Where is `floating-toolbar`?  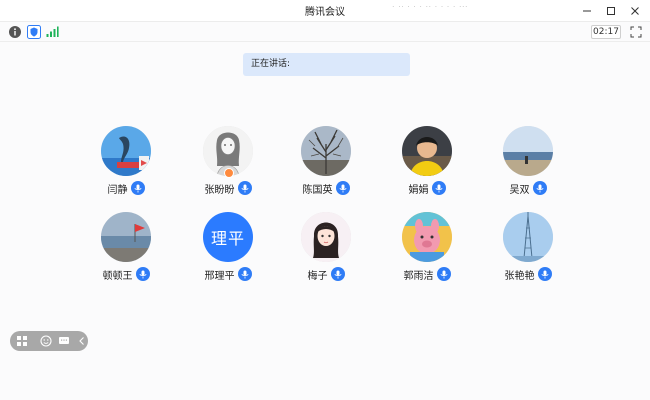 floating-toolbar is located at coordinates (49, 341).